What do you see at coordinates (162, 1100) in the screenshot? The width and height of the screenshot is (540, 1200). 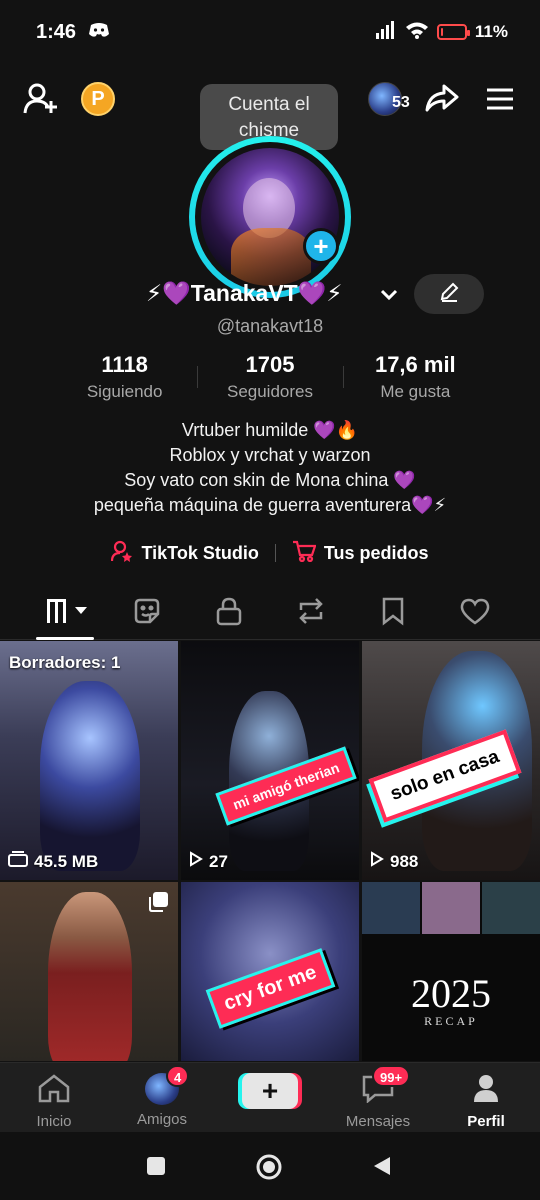 I see `nav-friends: Amigos` at bounding box center [162, 1100].